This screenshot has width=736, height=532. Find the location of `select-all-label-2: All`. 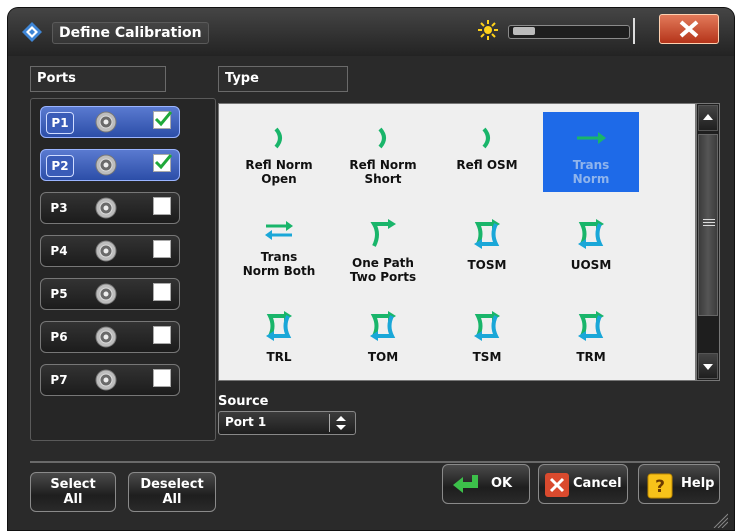

select-all-label-2: All is located at coordinates (73, 499).